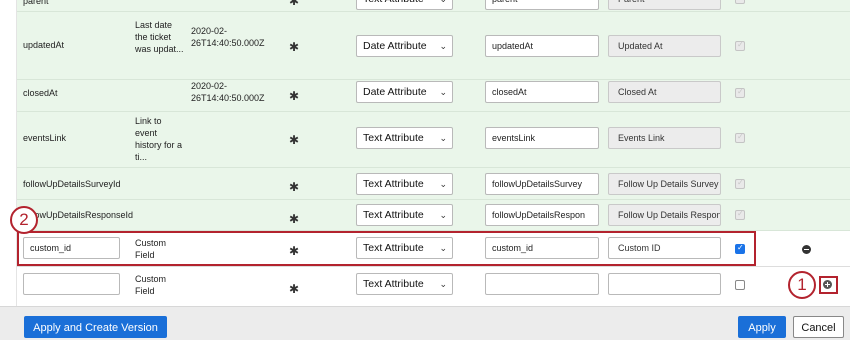 The height and width of the screenshot is (340, 850). I want to click on field-label-display: Events Link, so click(664, 138).